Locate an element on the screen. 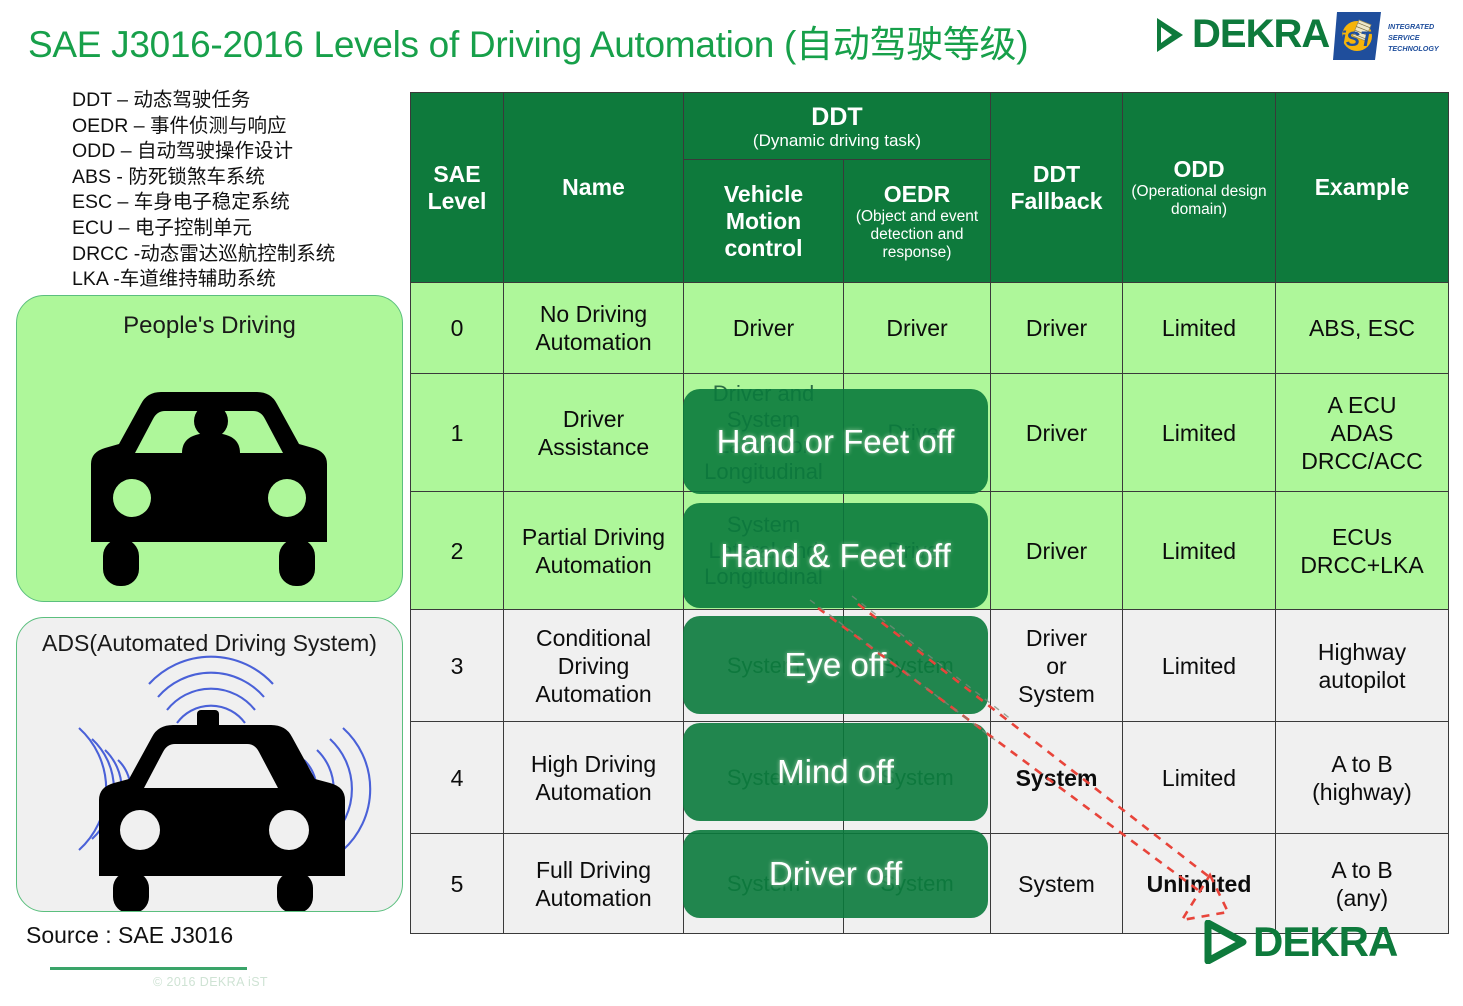  legend-line: LKA -车道维持辅助系统 is located at coordinates (174, 279).